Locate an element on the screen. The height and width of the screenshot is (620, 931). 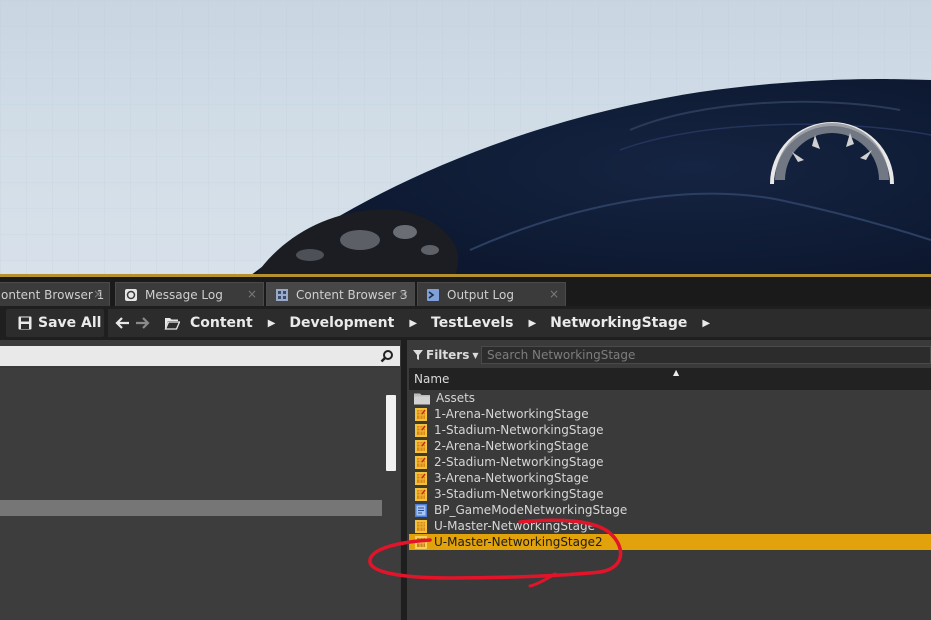
tab-label: Output Log is located at coordinates (480, 294).